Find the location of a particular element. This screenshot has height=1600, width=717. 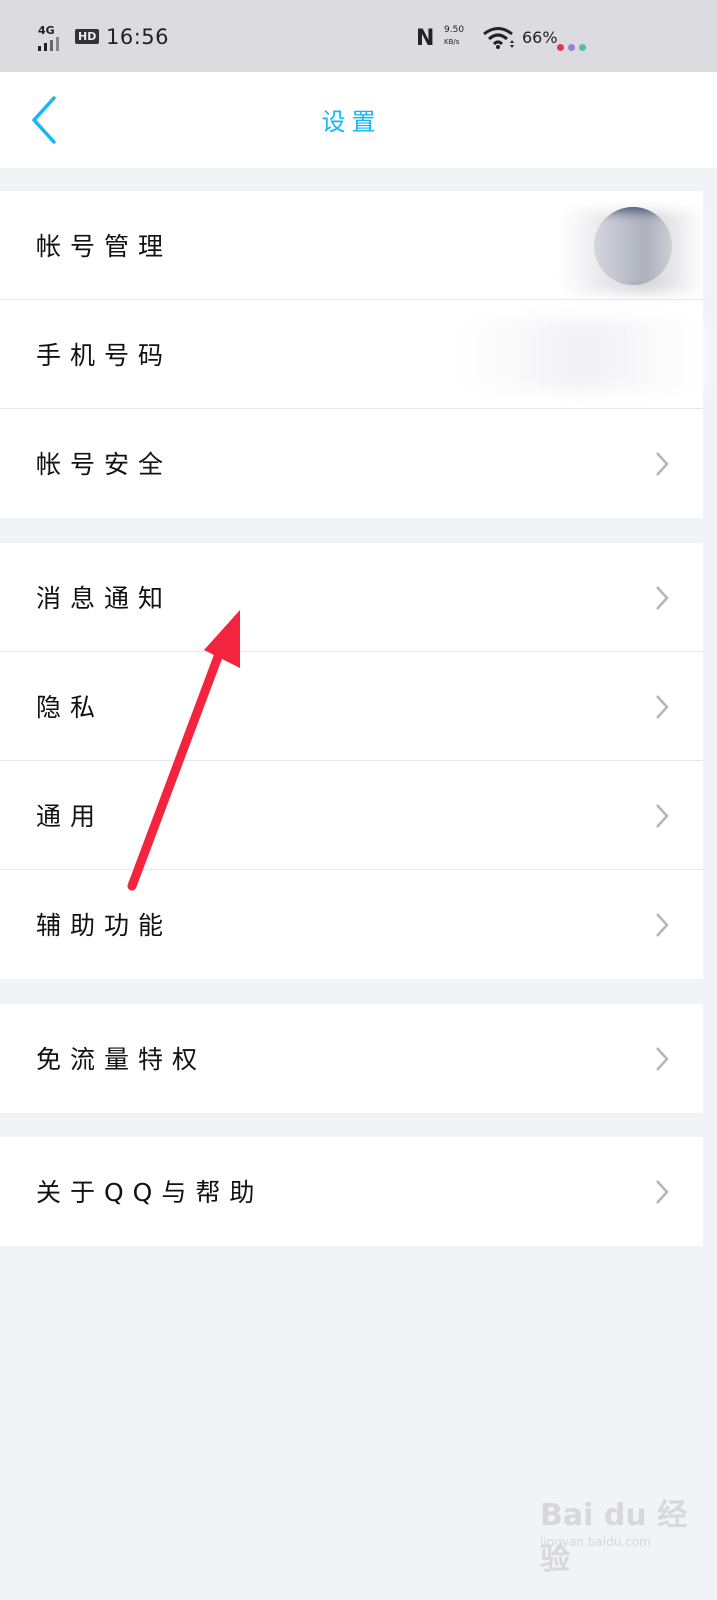

speed-unit: KB/s is located at coordinates (452, 42).